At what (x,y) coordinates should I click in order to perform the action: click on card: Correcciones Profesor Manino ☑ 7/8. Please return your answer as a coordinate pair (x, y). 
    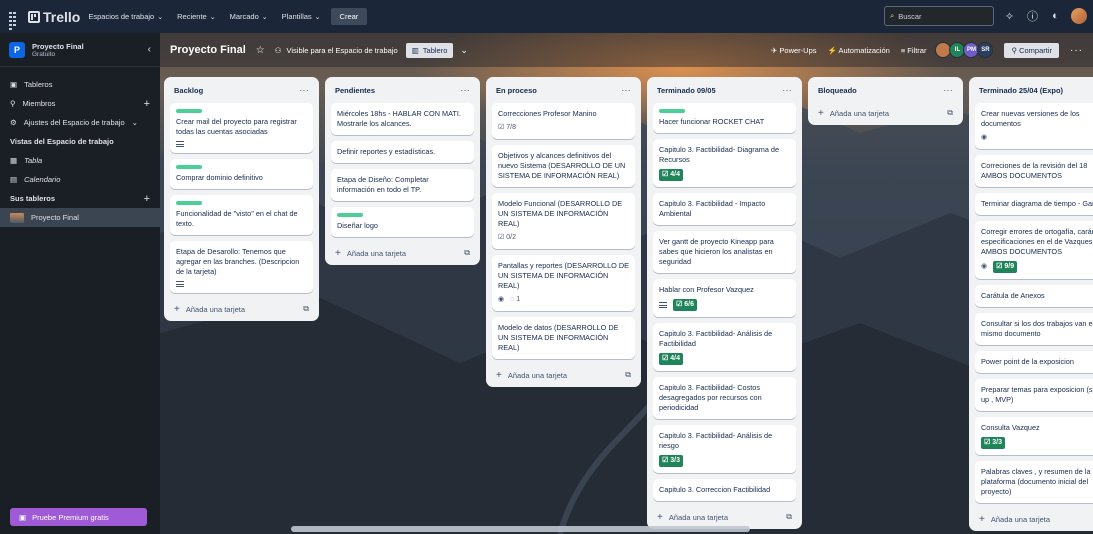
    Looking at the image, I should click on (563, 121).